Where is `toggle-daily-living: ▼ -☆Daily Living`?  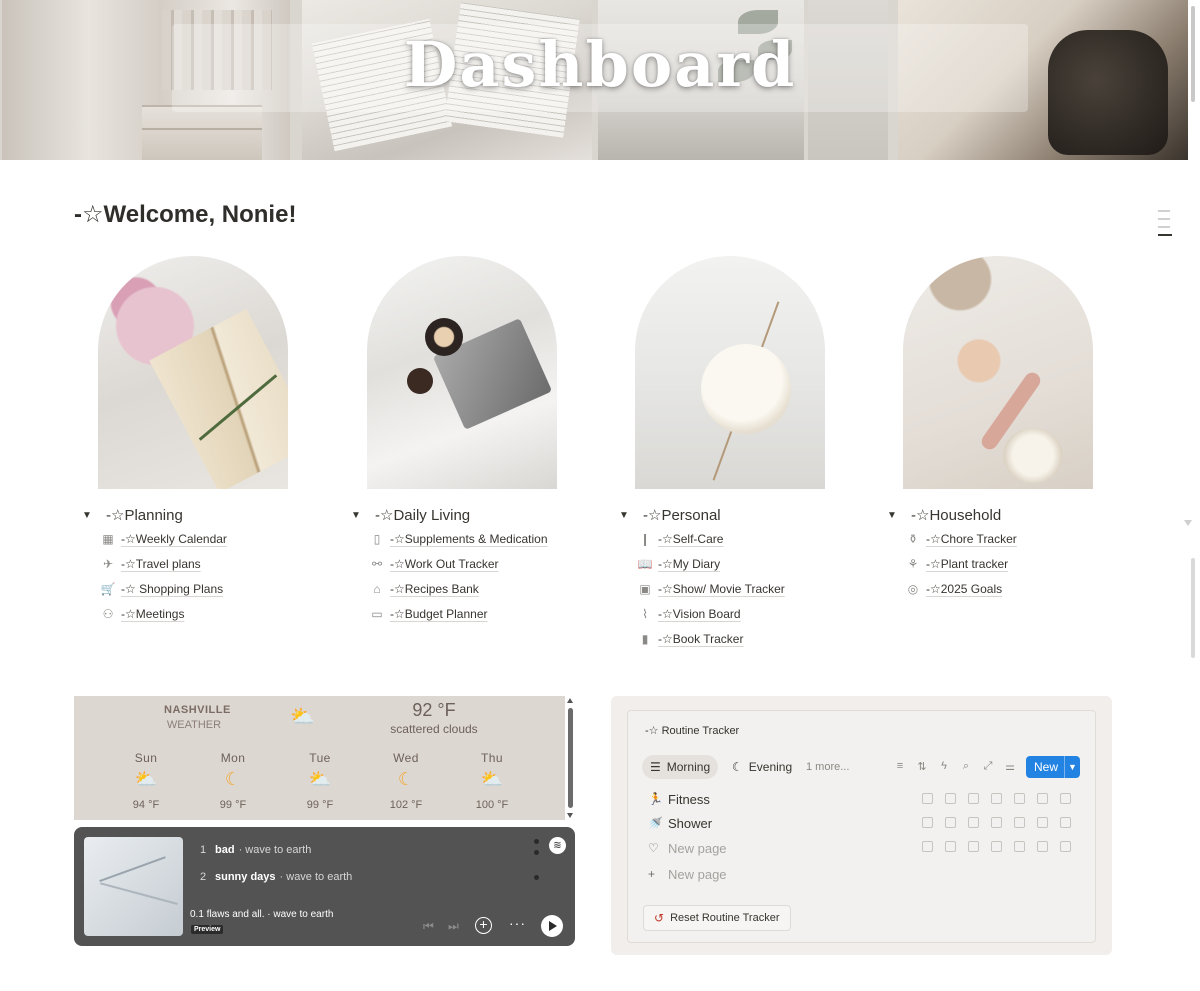
toggle-daily-living: ▼ -☆Daily Living is located at coordinates (407, 515).